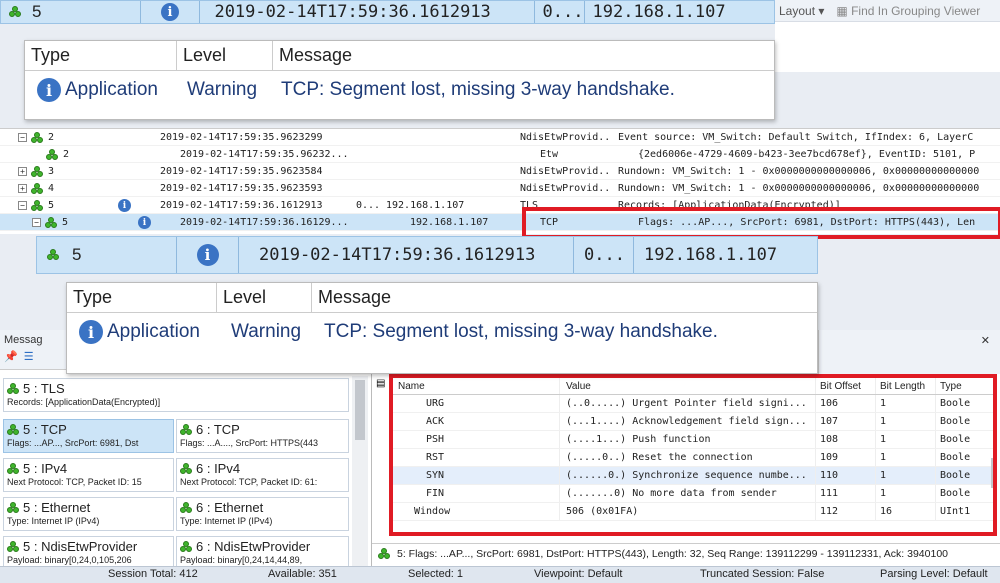  What do you see at coordinates (11, 356) in the screenshot?
I see `pin-icon: 📌` at bounding box center [11, 356].